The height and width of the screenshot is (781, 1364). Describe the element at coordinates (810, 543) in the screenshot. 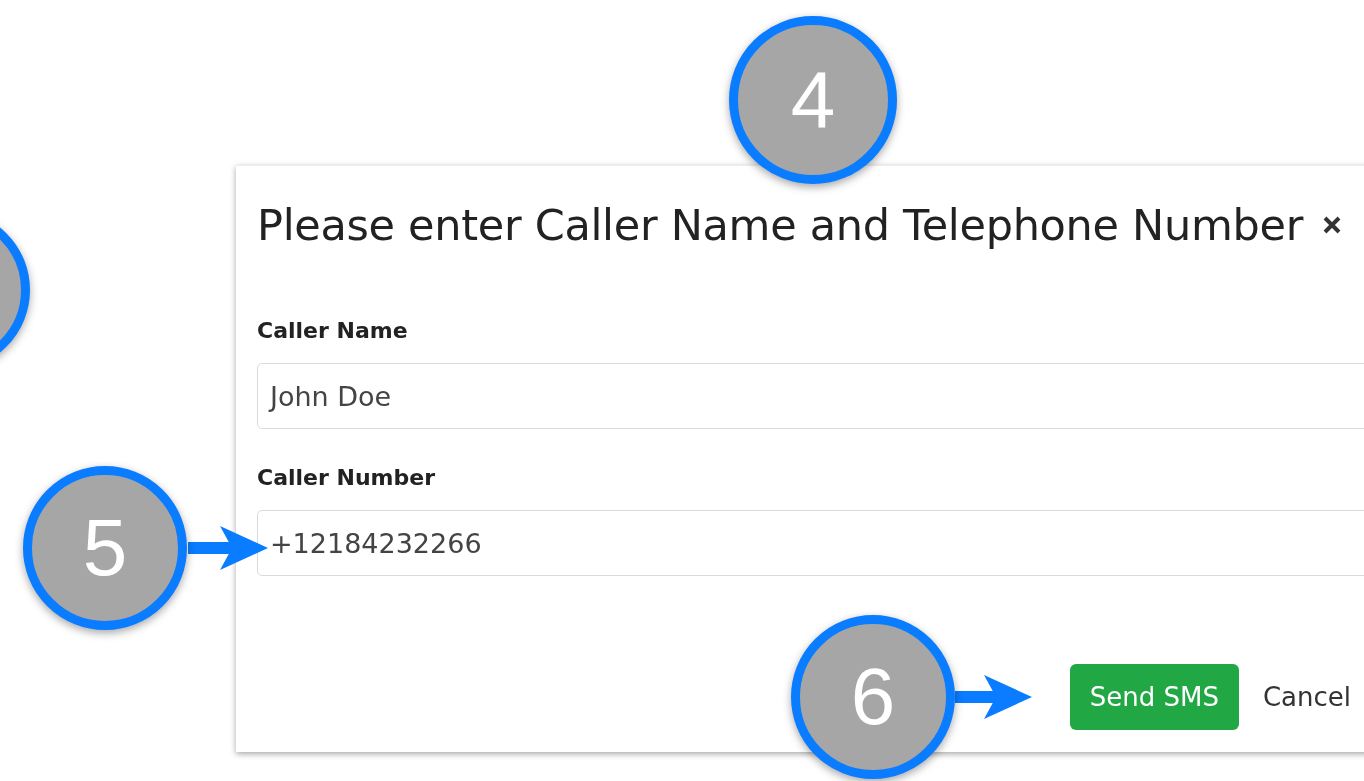

I see `input-field: +12184232266` at that location.